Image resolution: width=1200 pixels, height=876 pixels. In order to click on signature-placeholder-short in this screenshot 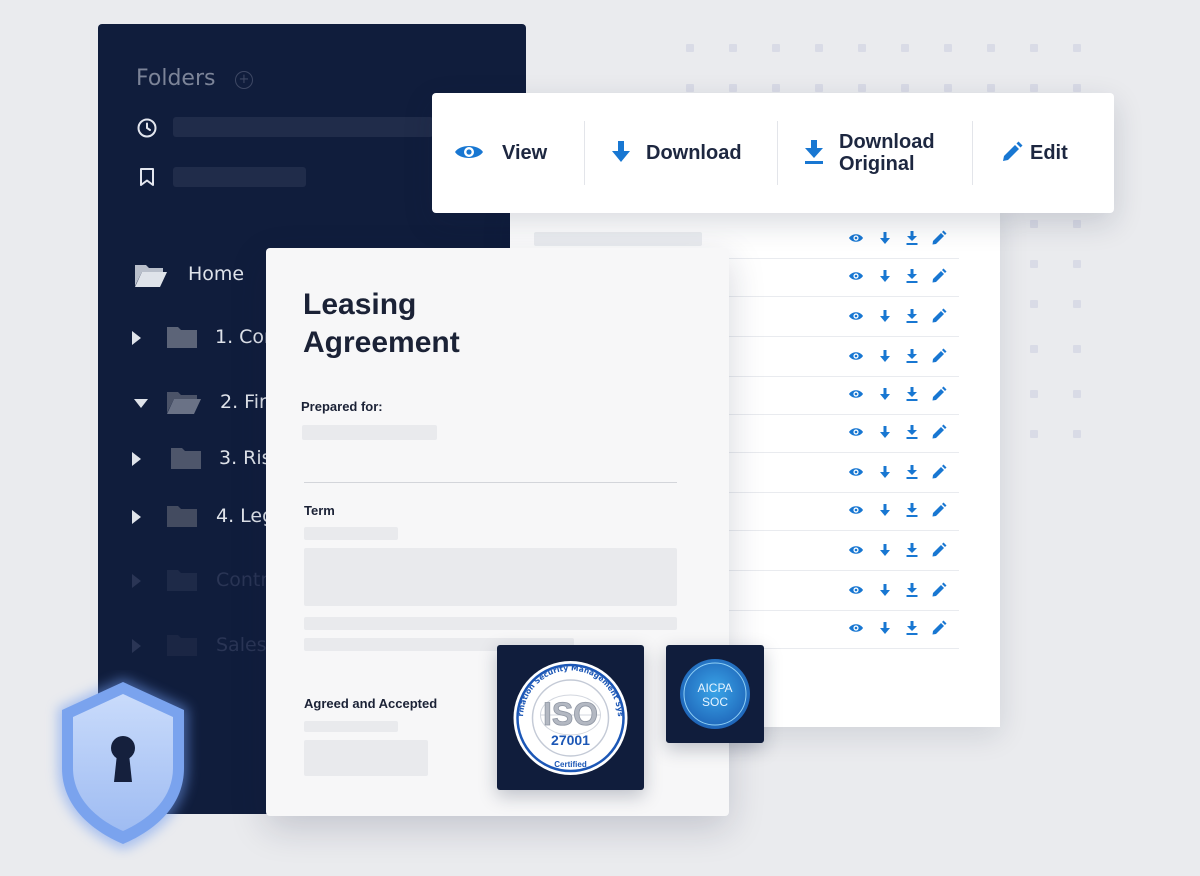, I will do `click(351, 726)`.